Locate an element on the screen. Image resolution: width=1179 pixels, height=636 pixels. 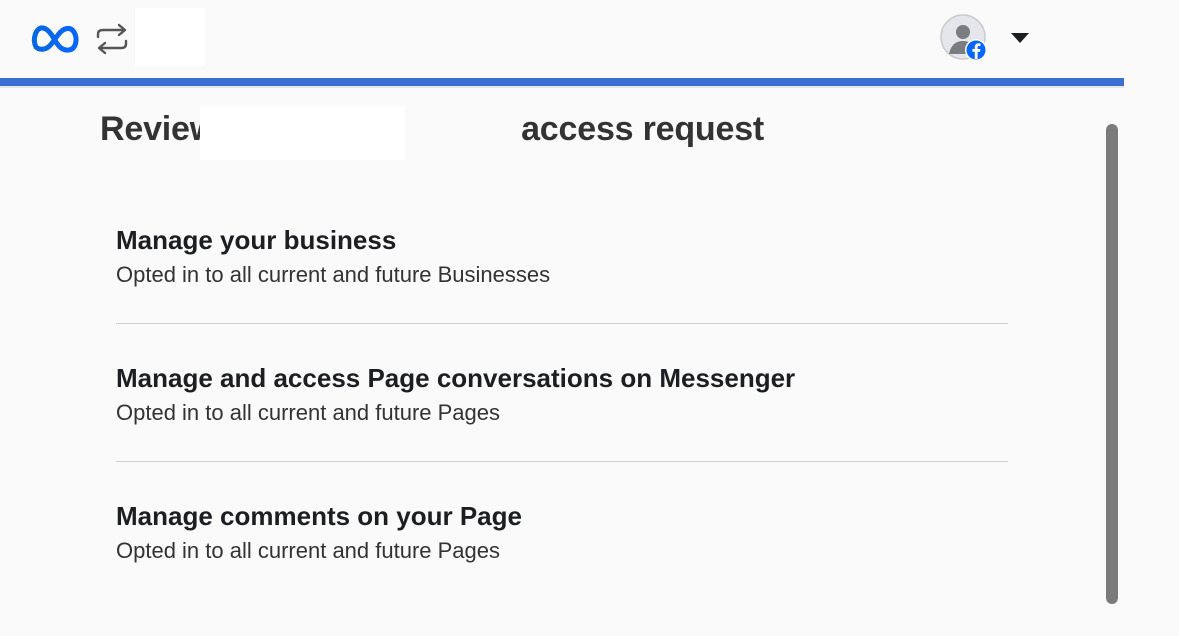
progress-bar is located at coordinates (562, 83).